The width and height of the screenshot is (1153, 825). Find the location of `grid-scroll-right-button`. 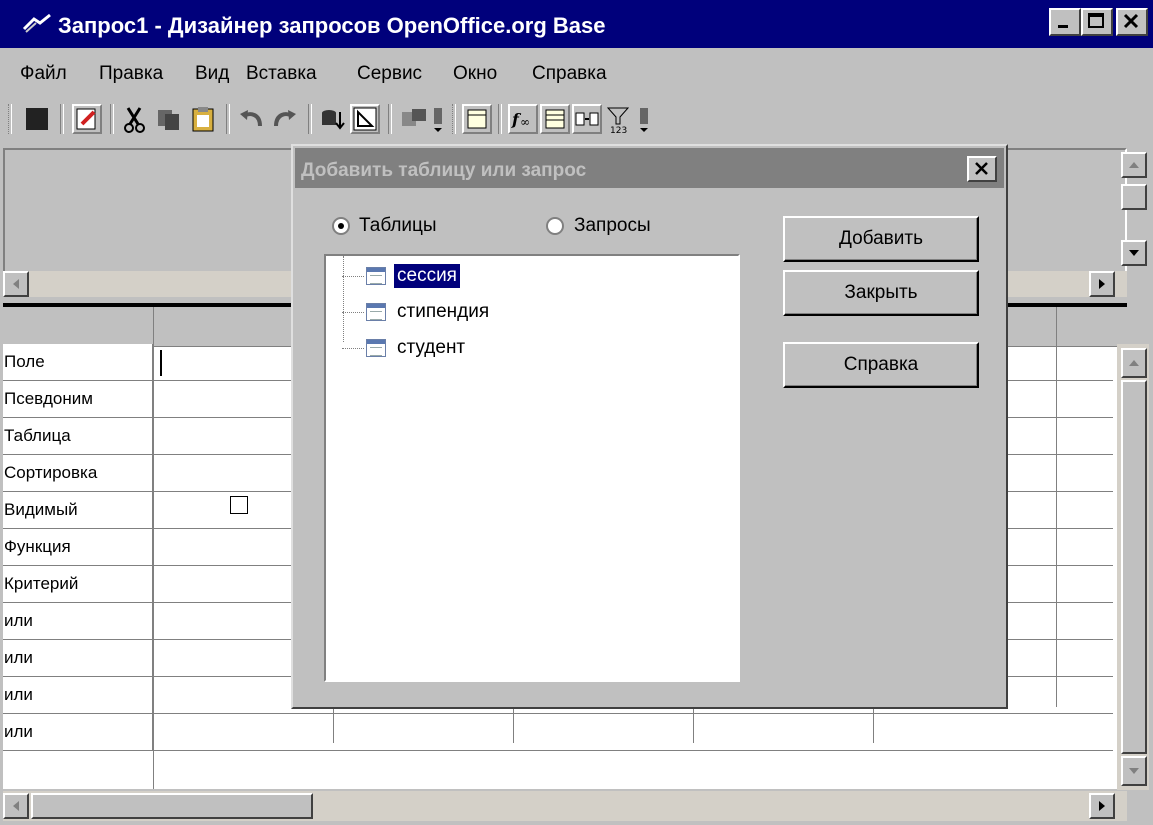

grid-scroll-right-button is located at coordinates (1102, 806).